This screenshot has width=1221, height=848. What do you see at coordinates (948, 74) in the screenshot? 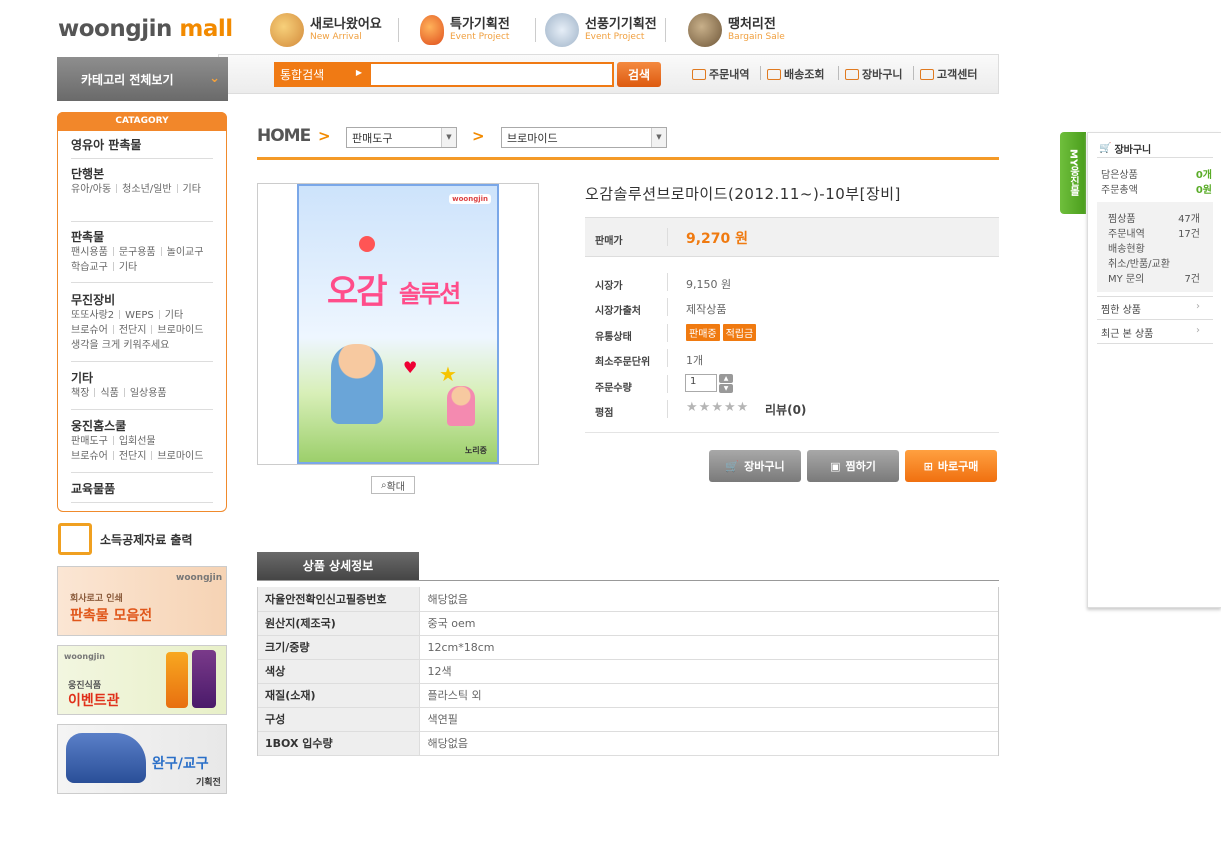
I see `util-support: 고객센터` at bounding box center [948, 74].